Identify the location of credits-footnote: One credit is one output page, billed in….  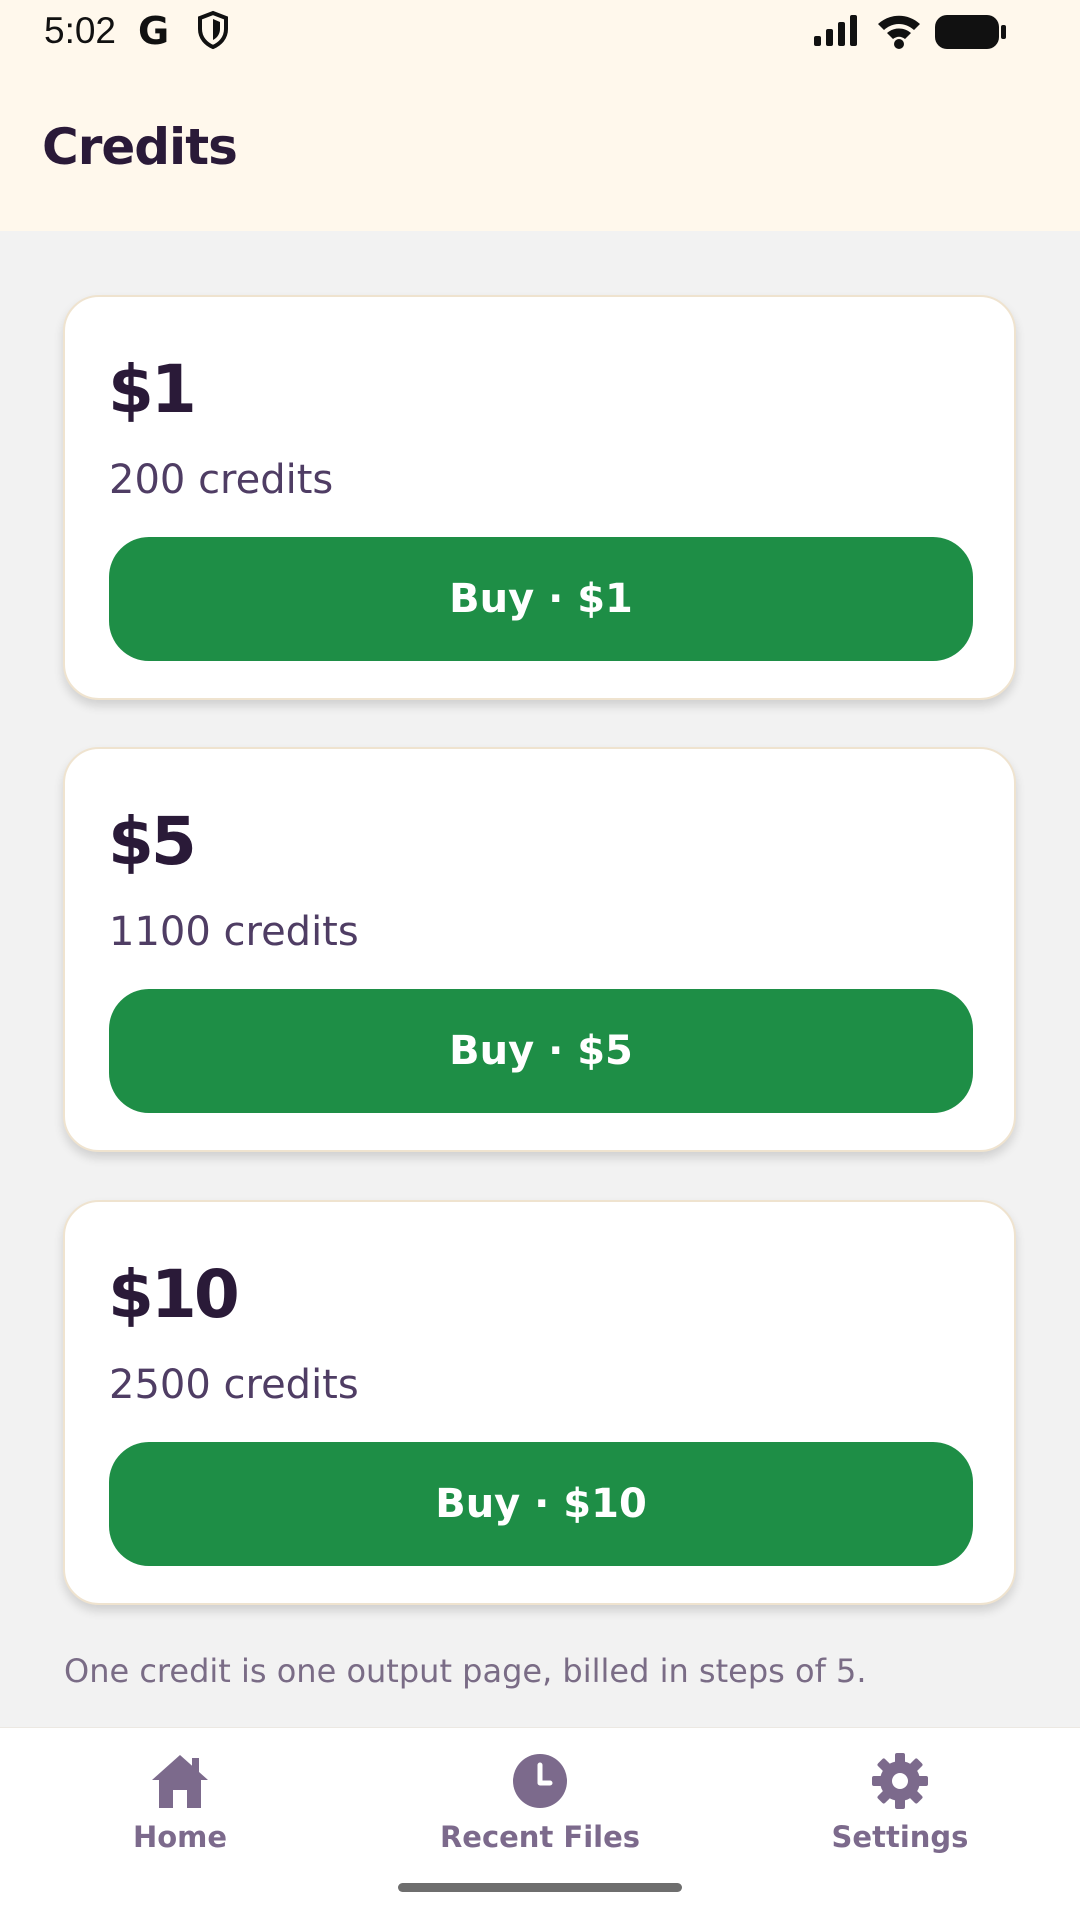
(465, 1671).